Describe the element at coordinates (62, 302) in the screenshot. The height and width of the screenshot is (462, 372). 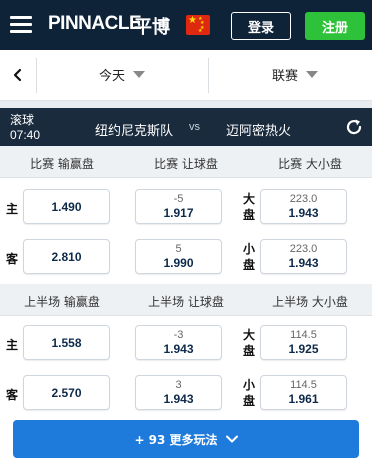
I see `col-title-moneyline: 上半场 输赢盘` at that location.